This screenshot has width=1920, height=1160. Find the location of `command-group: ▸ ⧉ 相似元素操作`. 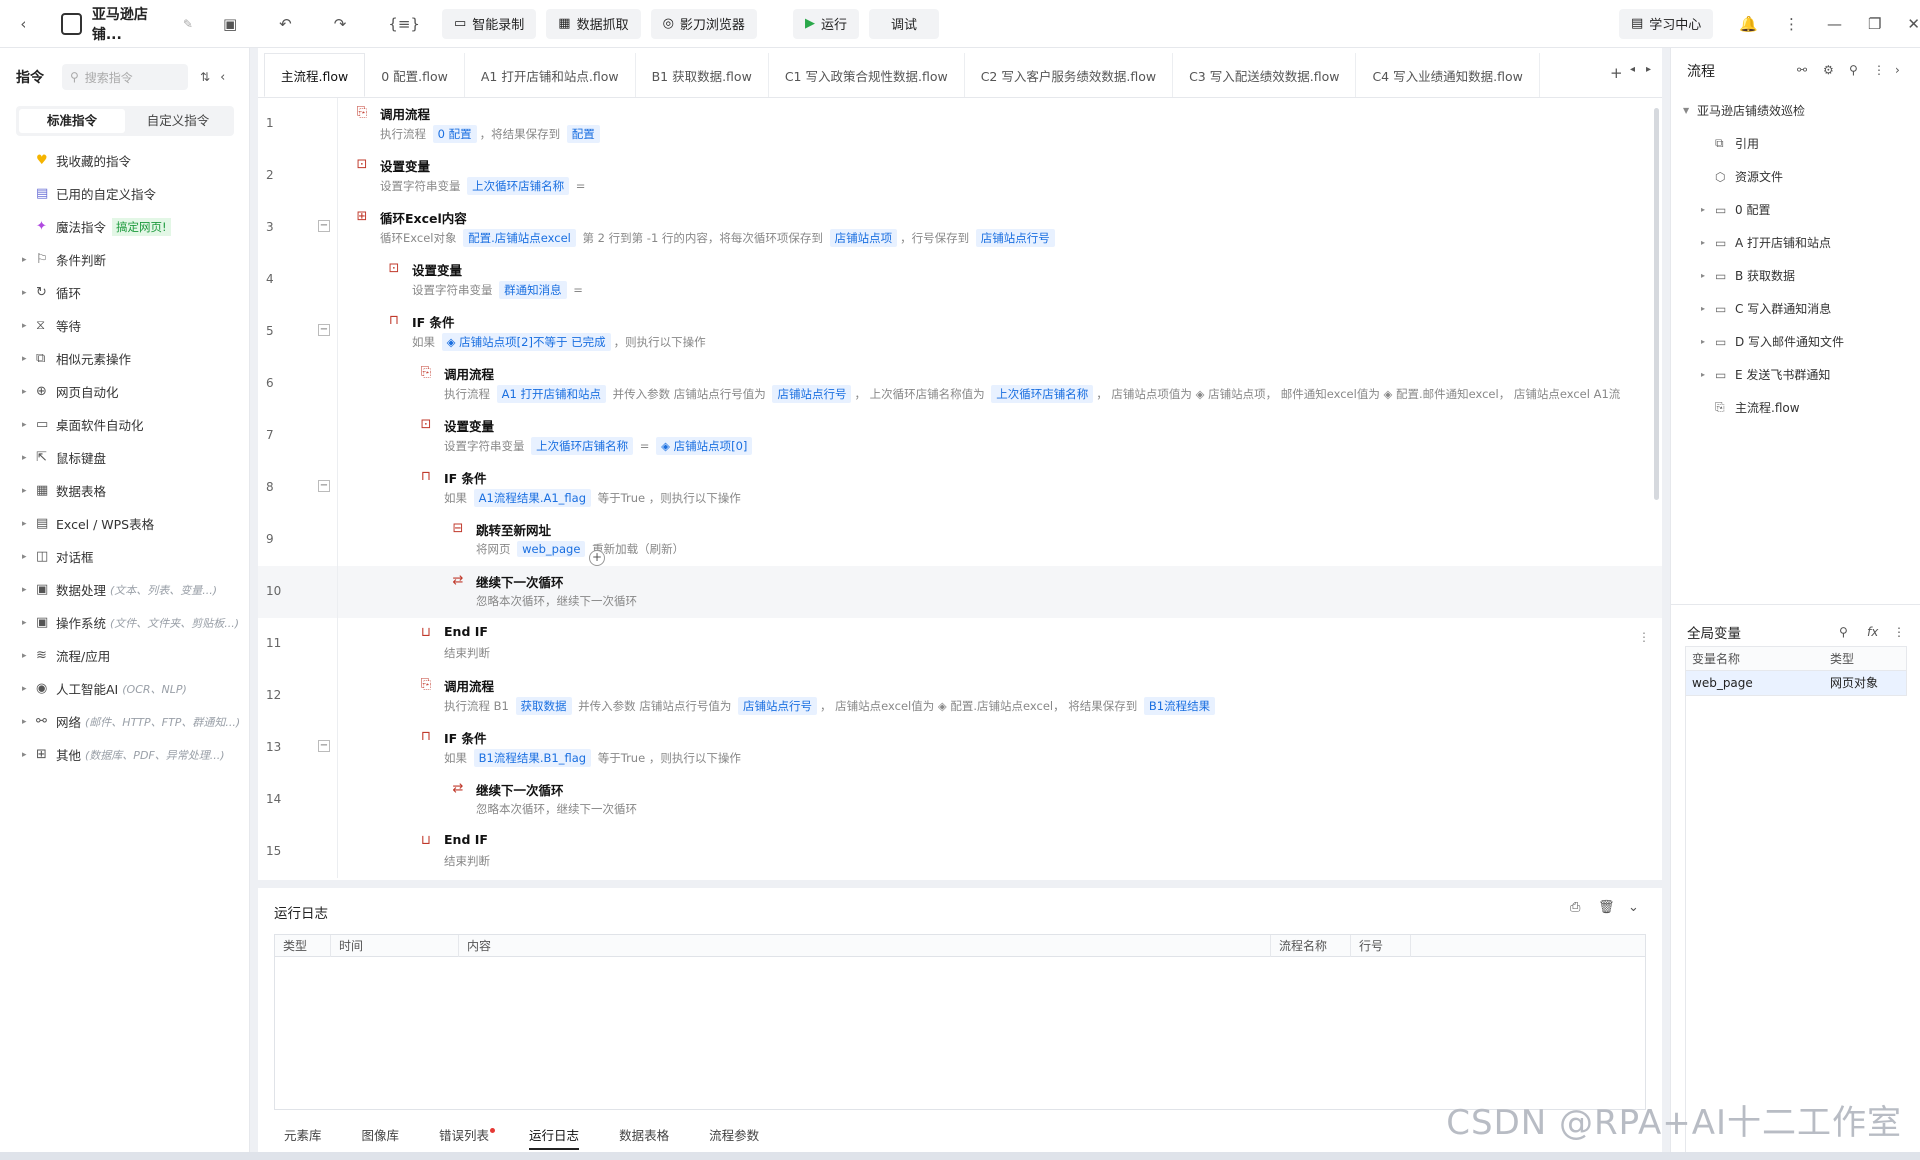

command-group: ▸ ⧉ 相似元素操作 is located at coordinates (124, 358).